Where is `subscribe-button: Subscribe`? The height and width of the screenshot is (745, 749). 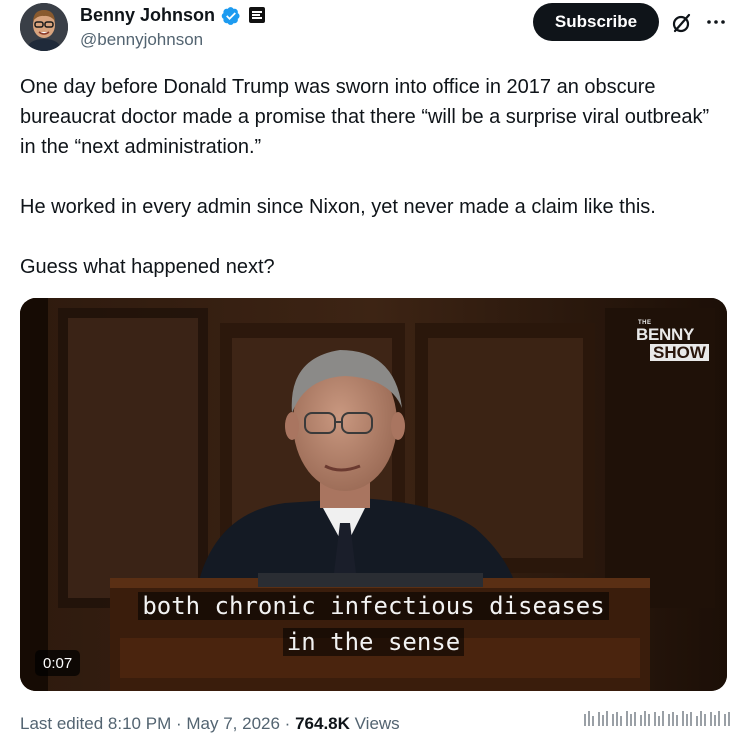
subscribe-button: Subscribe is located at coordinates (596, 22).